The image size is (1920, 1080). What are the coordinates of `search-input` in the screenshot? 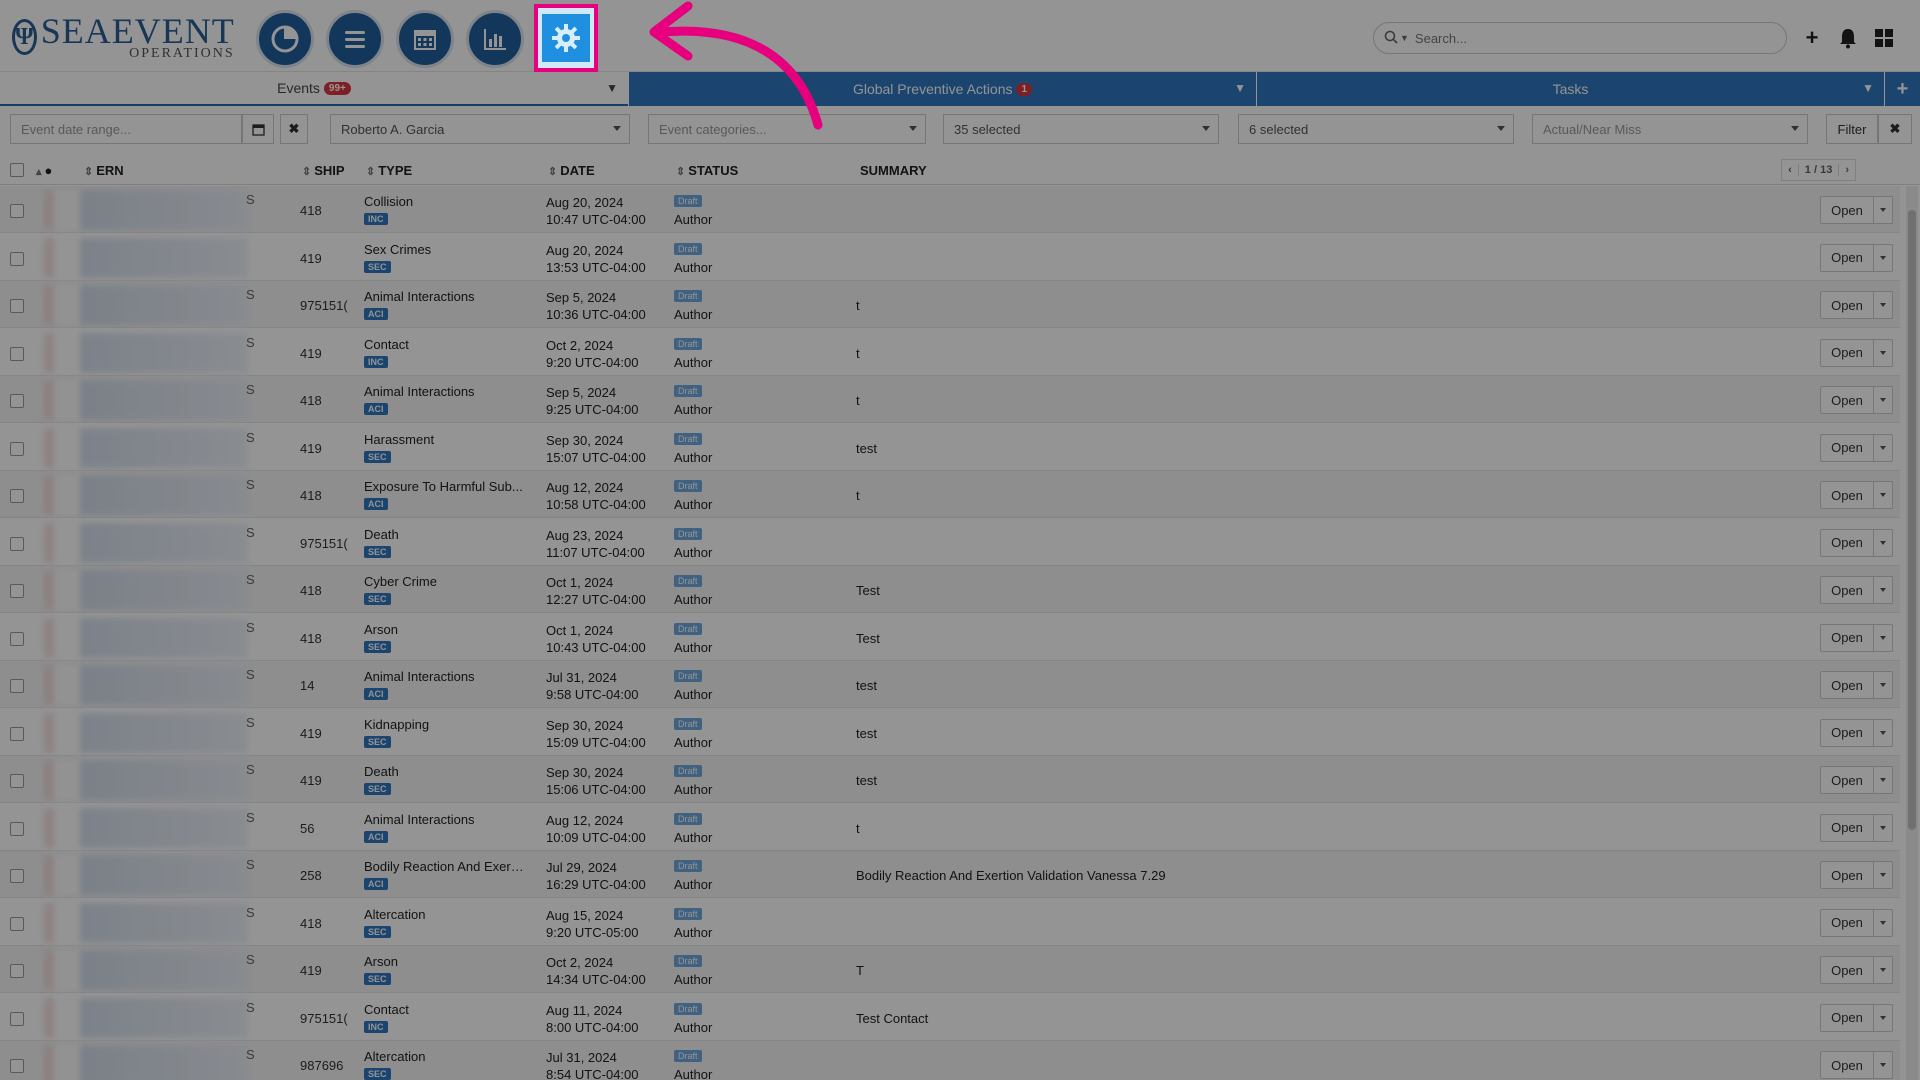 It's located at (1579, 38).